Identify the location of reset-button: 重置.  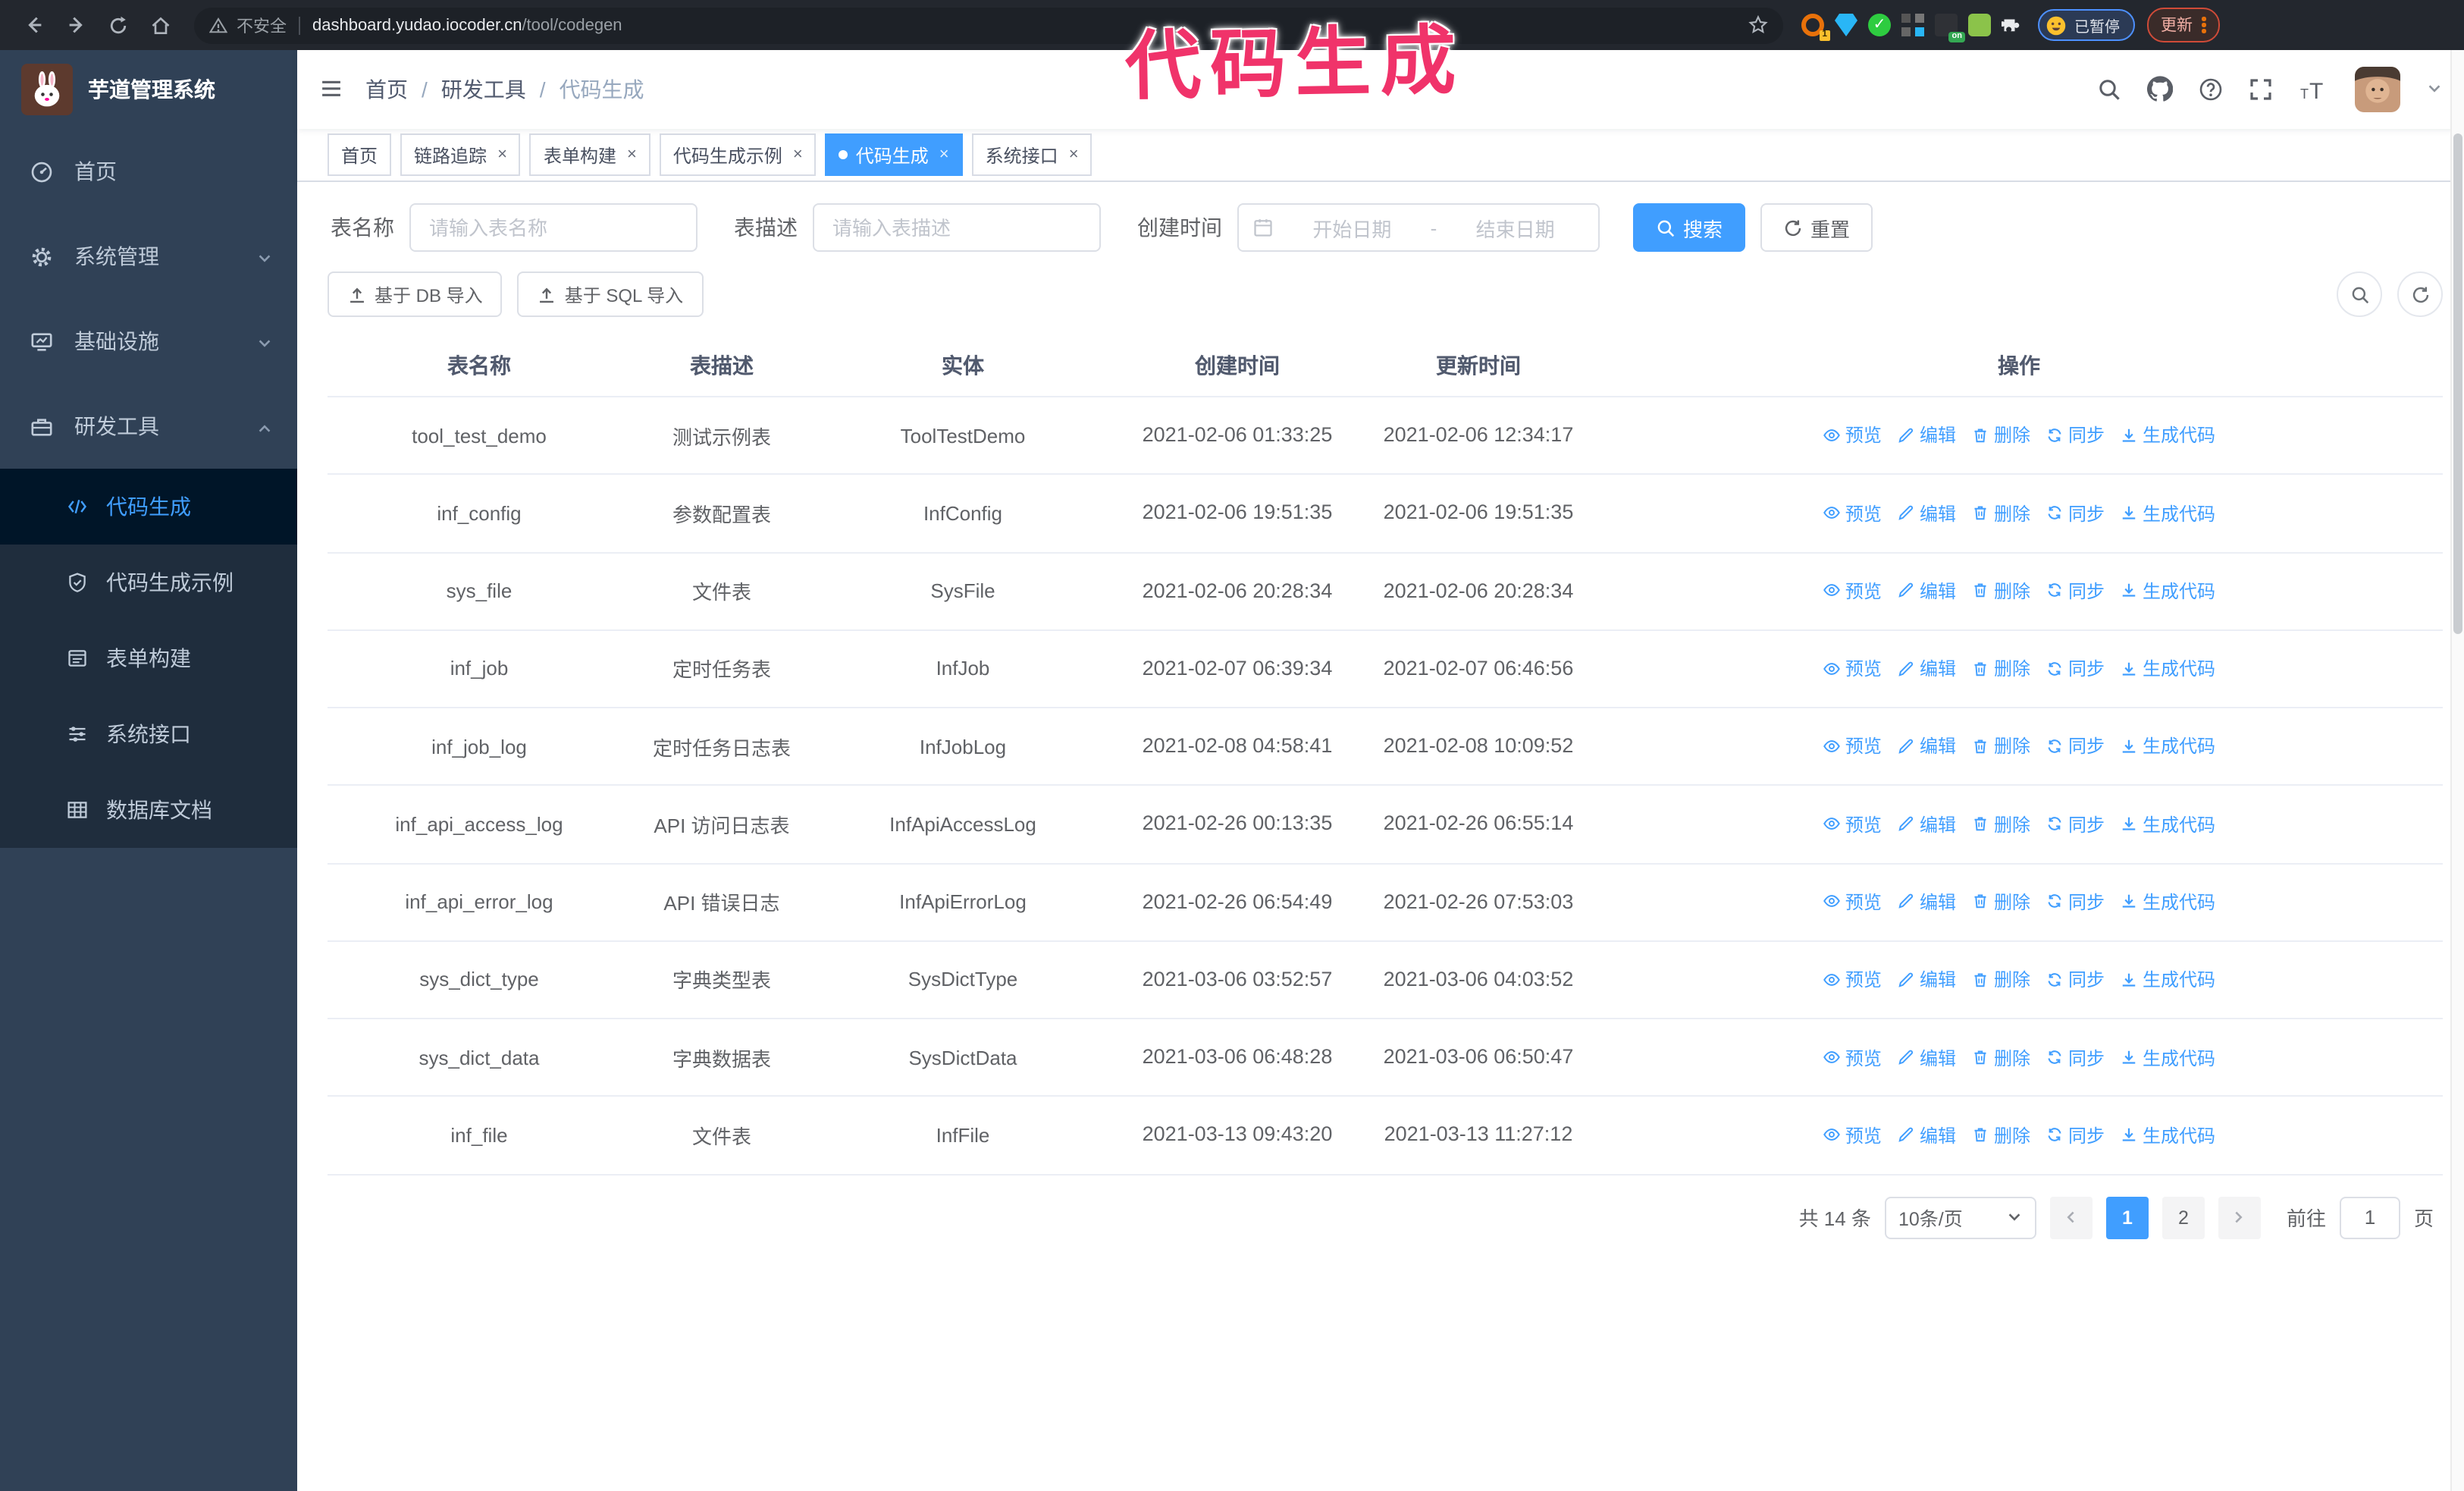
(1816, 227).